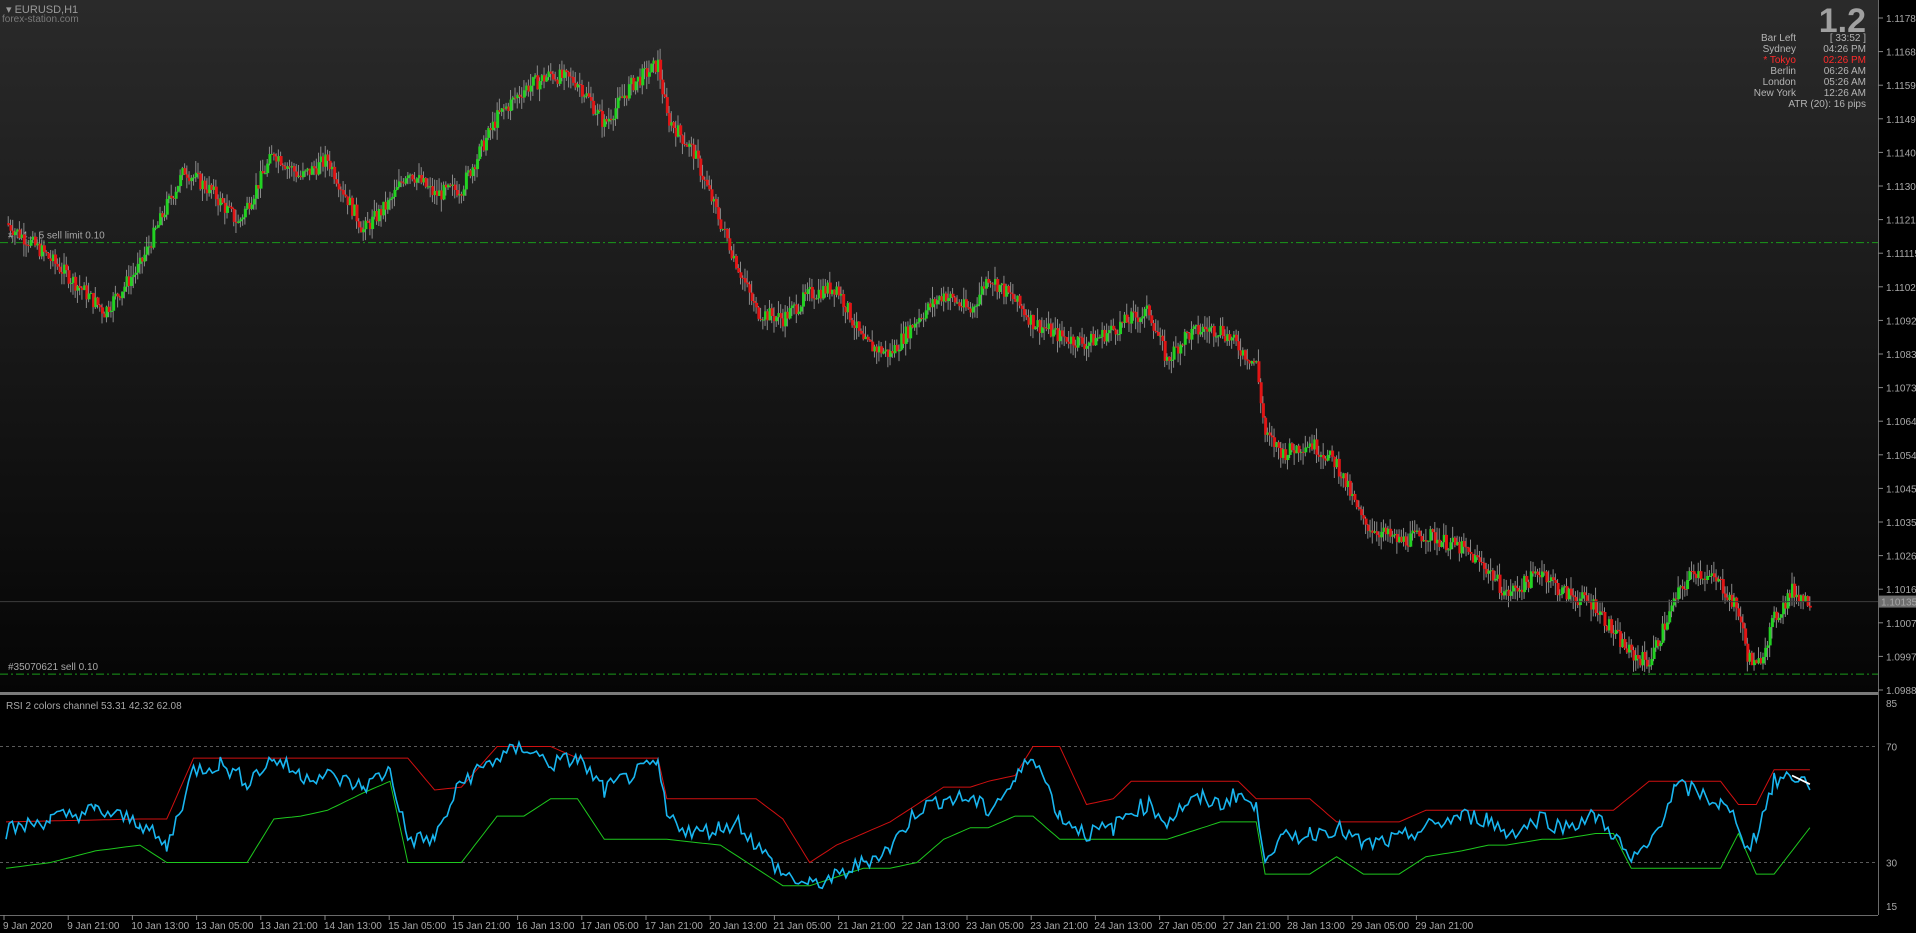 The width and height of the screenshot is (1916, 933). What do you see at coordinates (1892, 907) in the screenshot?
I see `rsi-tick-label: 15` at bounding box center [1892, 907].